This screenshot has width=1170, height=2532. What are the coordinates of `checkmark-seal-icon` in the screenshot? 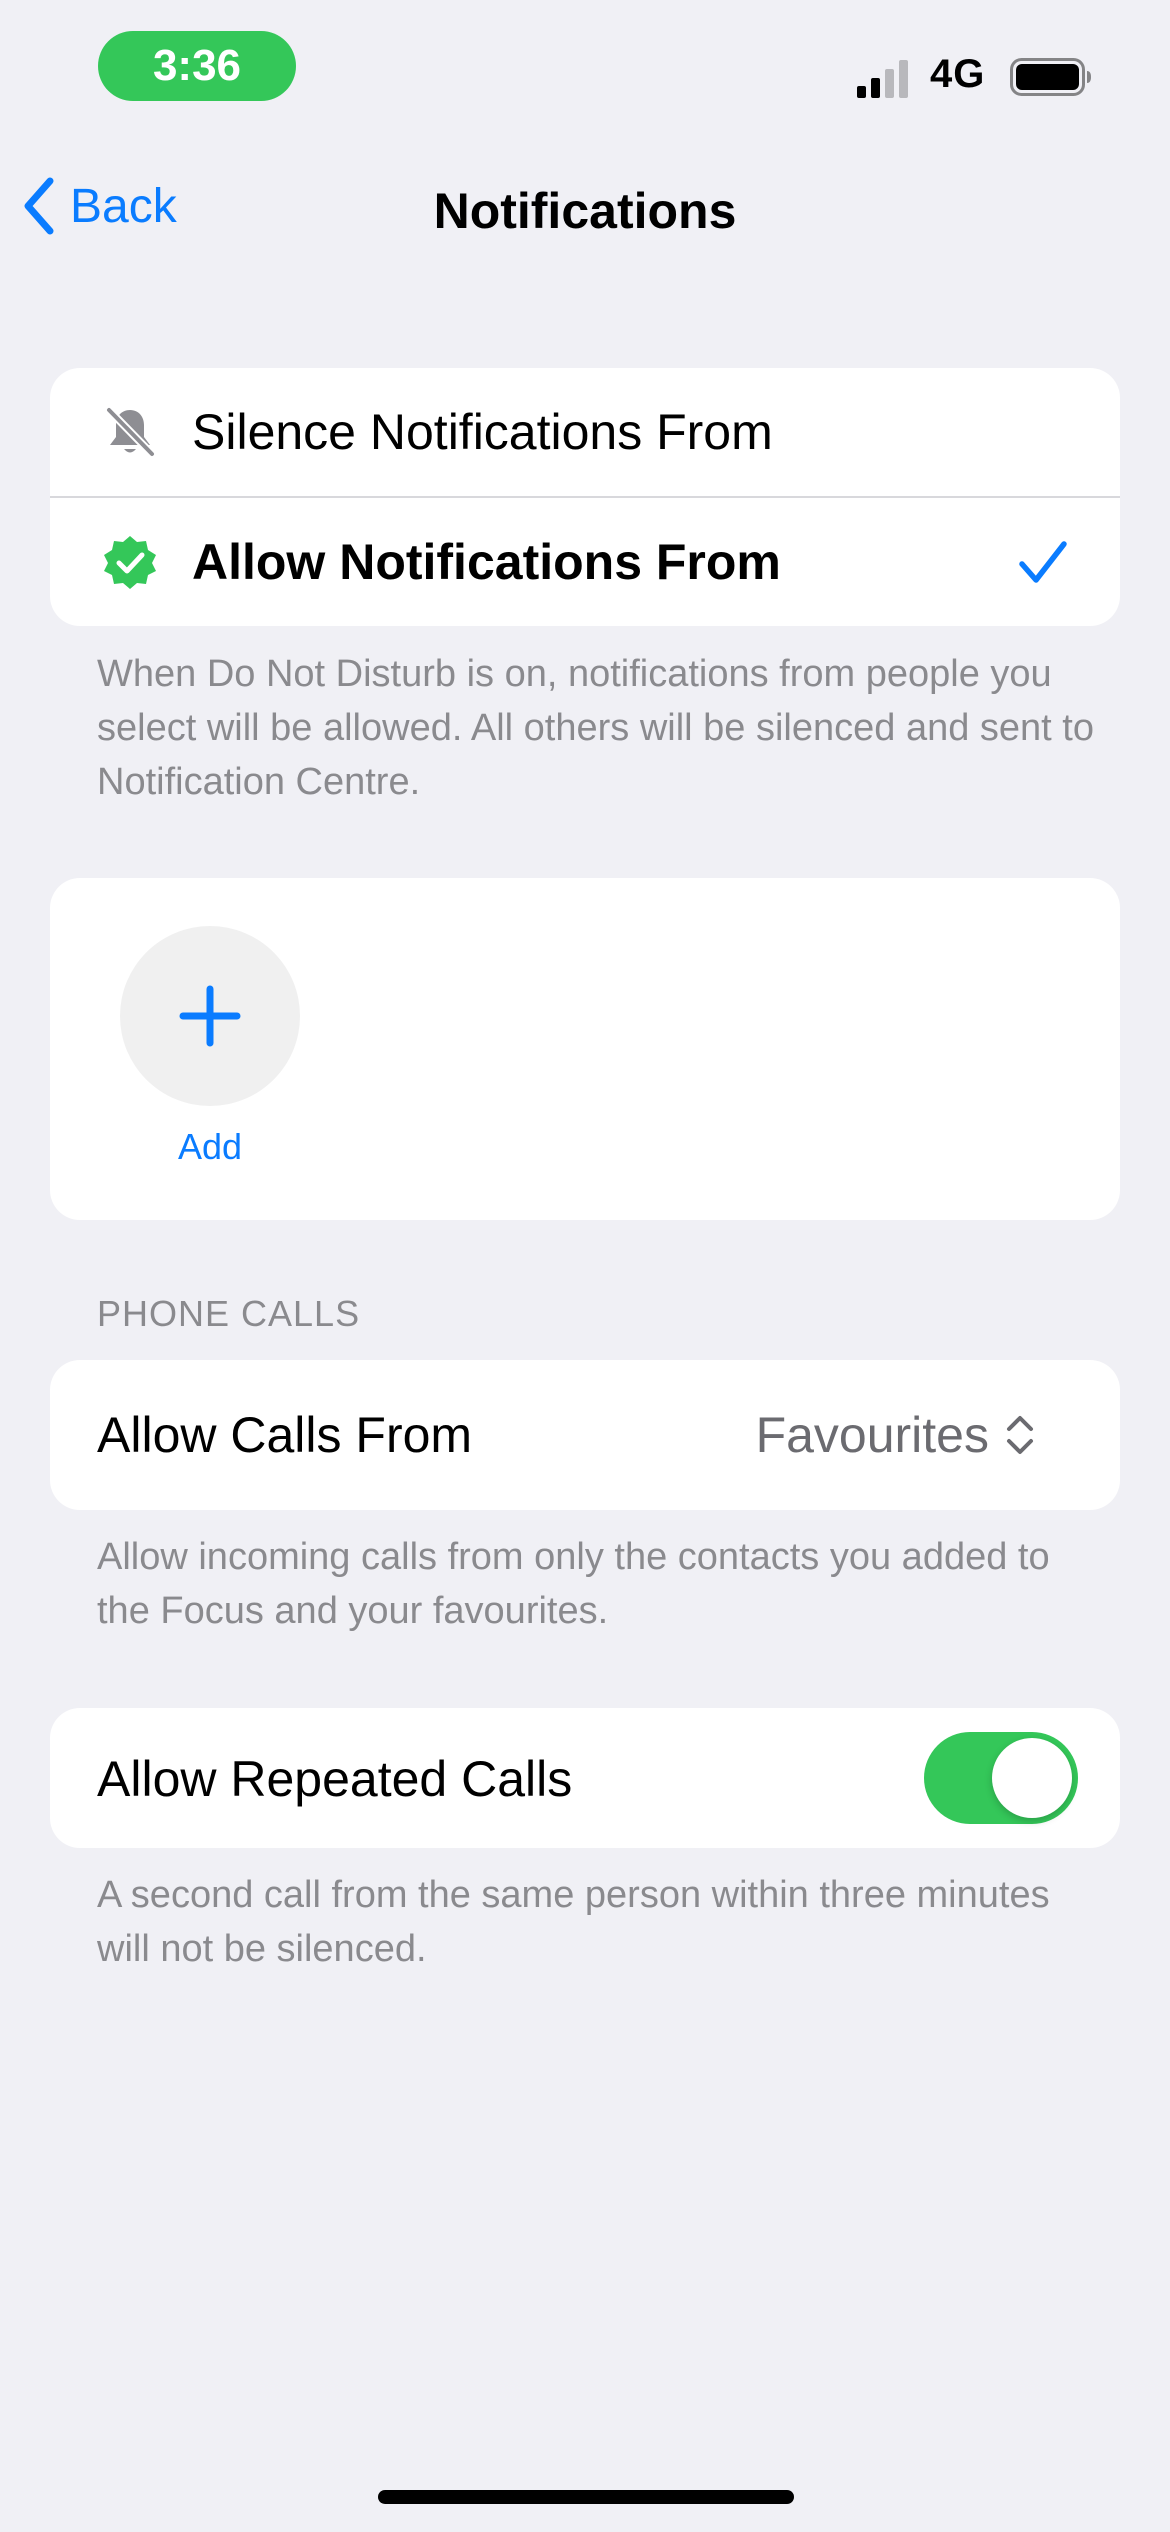 It's located at (130, 562).